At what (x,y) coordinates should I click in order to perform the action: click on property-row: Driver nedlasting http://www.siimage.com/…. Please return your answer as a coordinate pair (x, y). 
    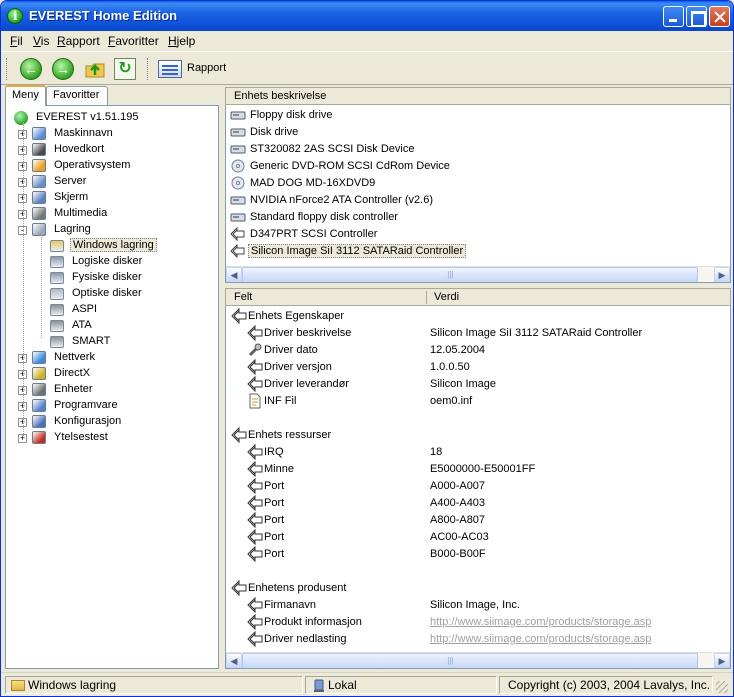
    Looking at the image, I should click on (478, 639).